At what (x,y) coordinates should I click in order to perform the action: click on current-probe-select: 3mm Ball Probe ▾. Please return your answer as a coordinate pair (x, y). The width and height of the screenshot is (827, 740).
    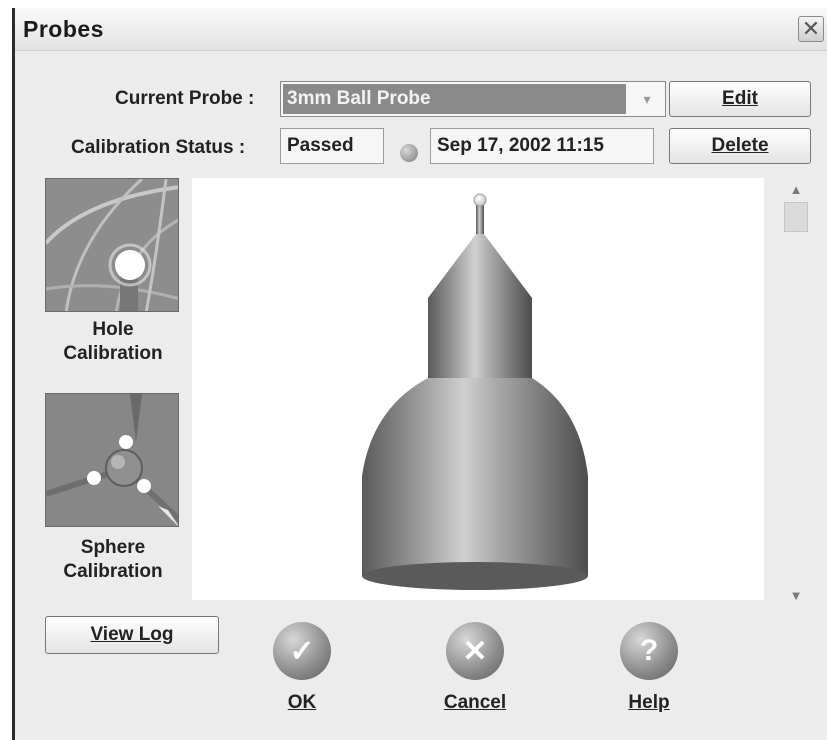
    Looking at the image, I should click on (473, 99).